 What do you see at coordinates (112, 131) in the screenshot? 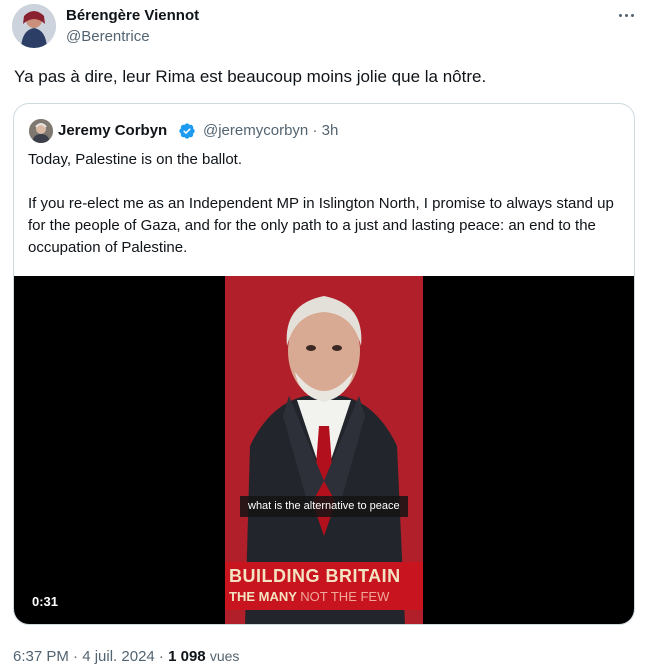
I see `quoted-author-name: Jeremy Corbyn` at bounding box center [112, 131].